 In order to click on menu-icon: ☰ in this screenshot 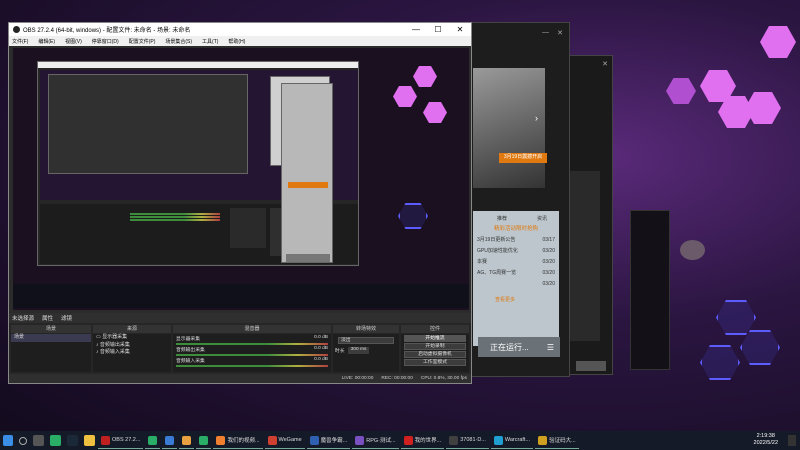, I will do `click(550, 347)`.